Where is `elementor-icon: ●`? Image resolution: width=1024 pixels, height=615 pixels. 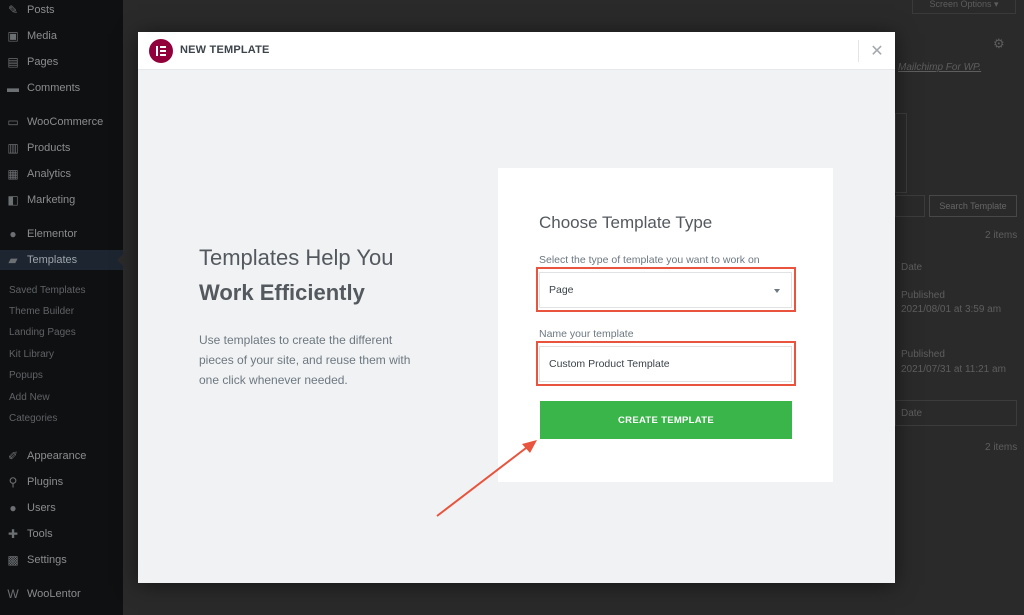 elementor-icon: ● is located at coordinates (13, 234).